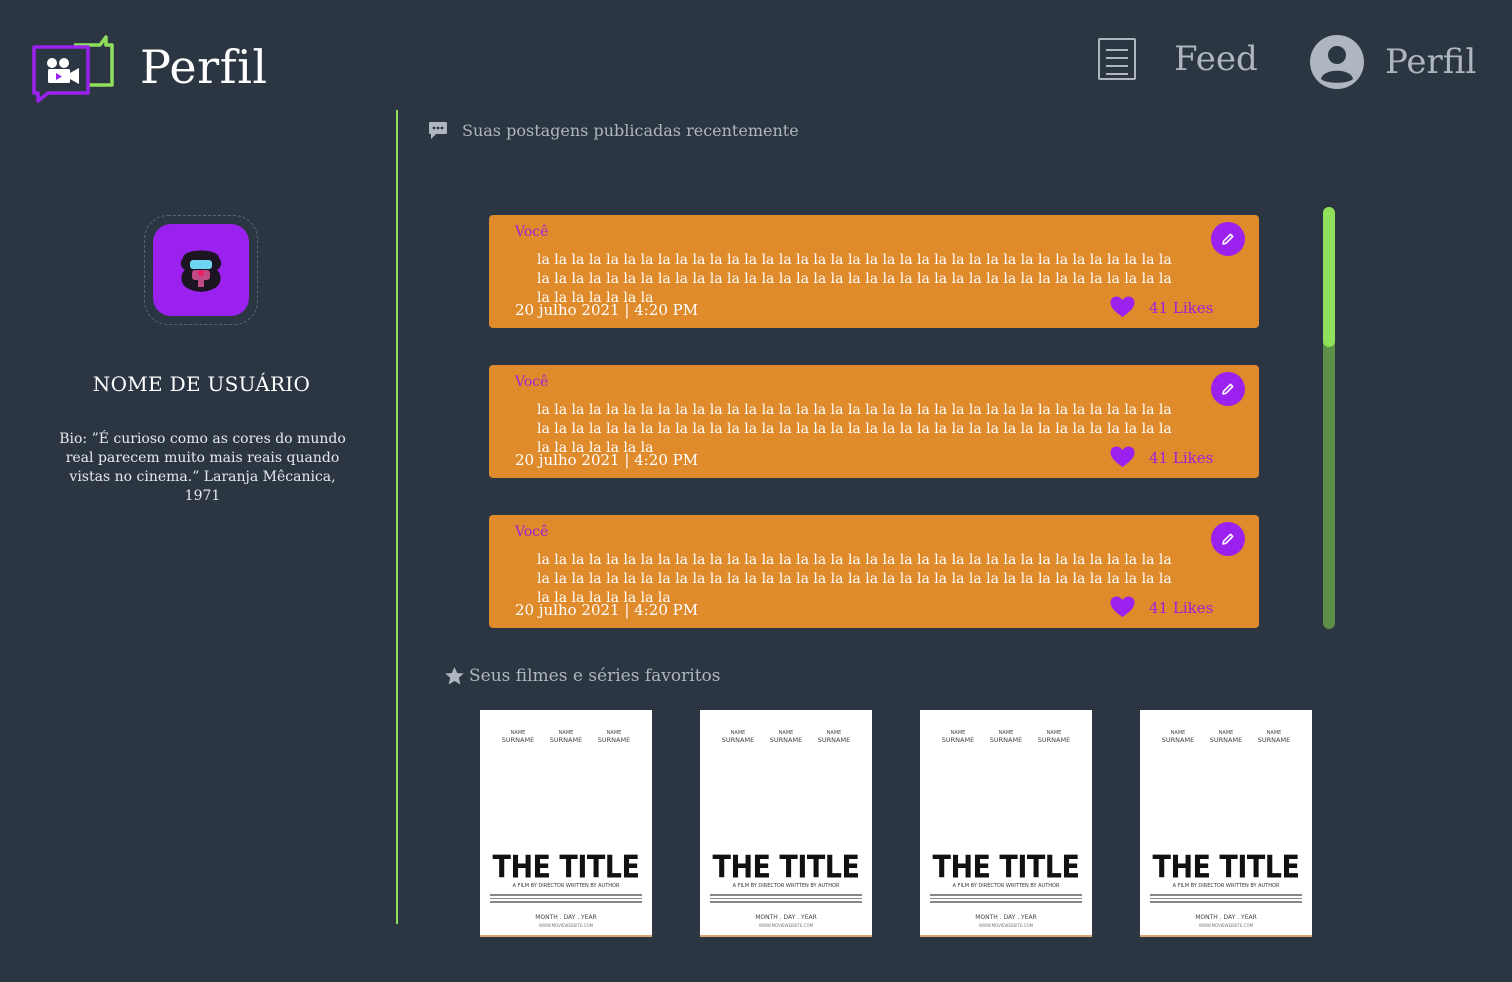  What do you see at coordinates (397, 517) in the screenshot?
I see `column-divider` at bounding box center [397, 517].